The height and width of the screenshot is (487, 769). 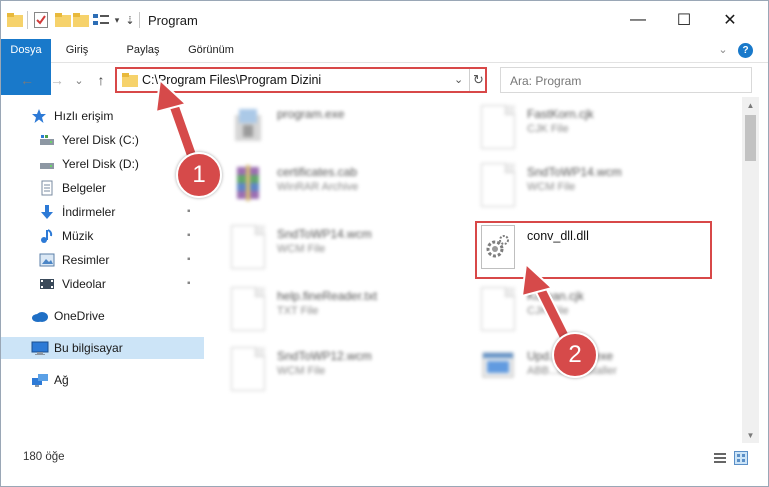 What do you see at coordinates (684, 20) in the screenshot?
I see `maximize-button: ☐` at bounding box center [684, 20].